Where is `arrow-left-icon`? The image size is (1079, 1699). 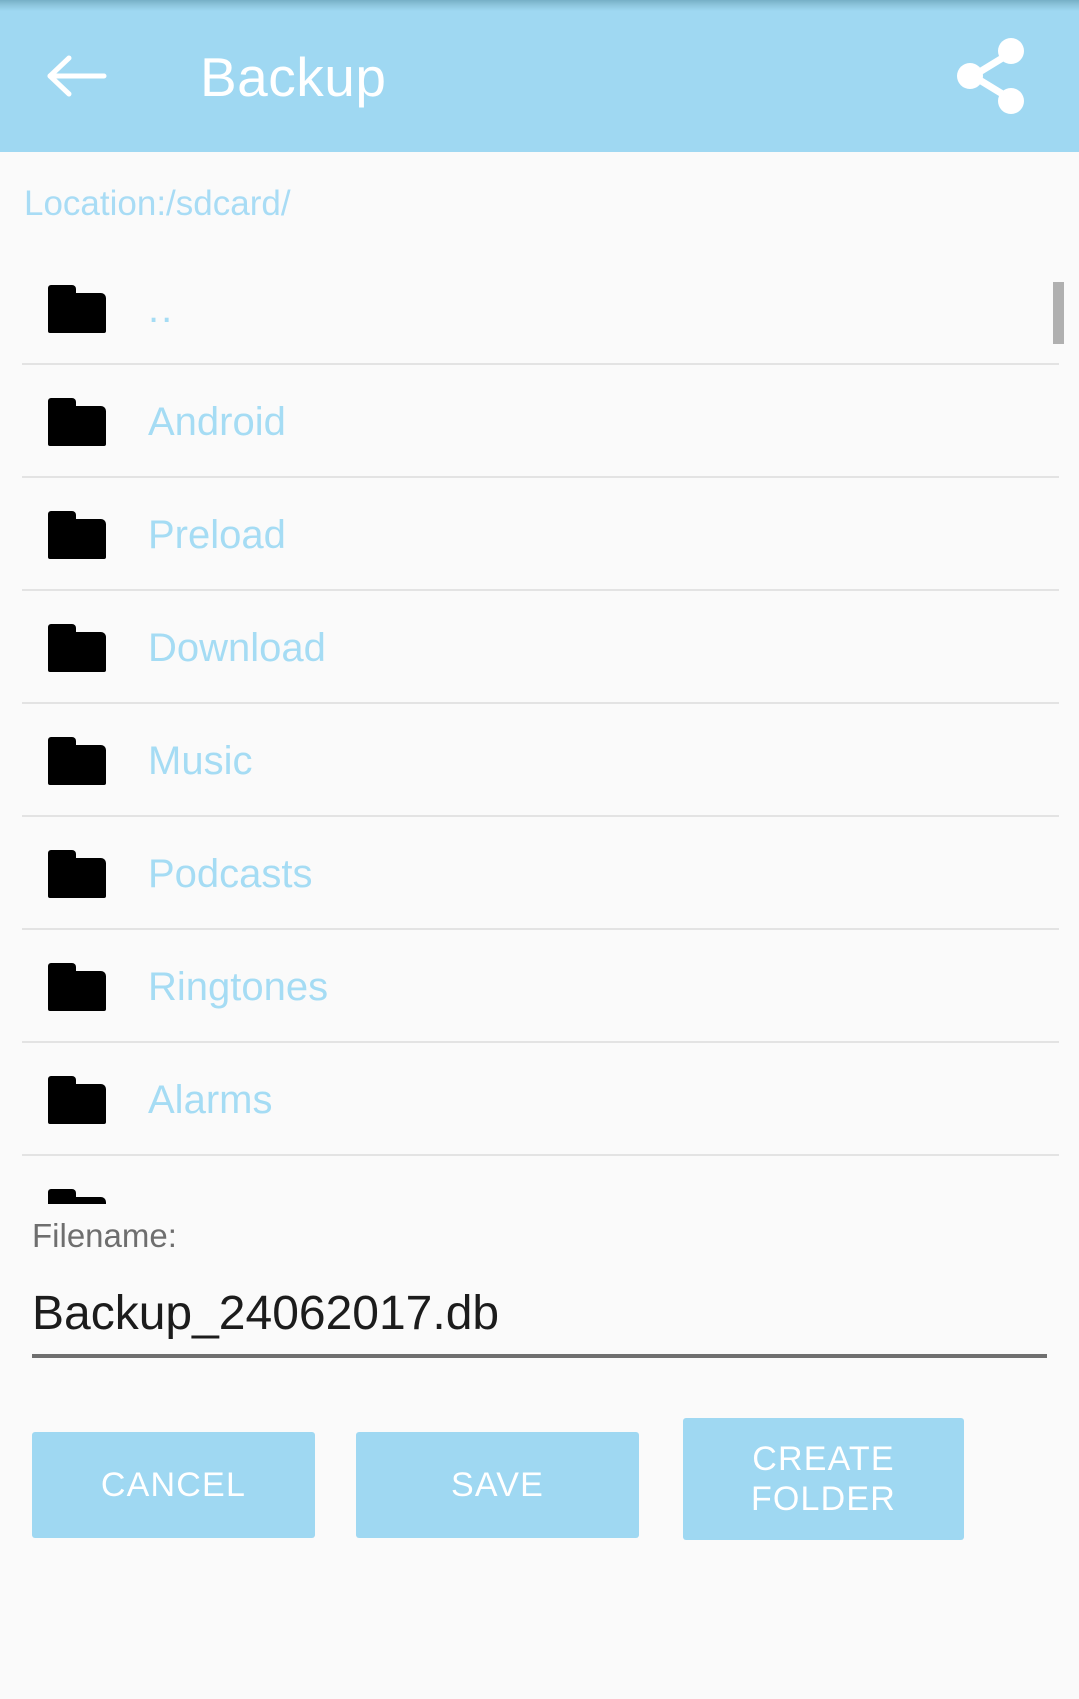 arrow-left-icon is located at coordinates (77, 76).